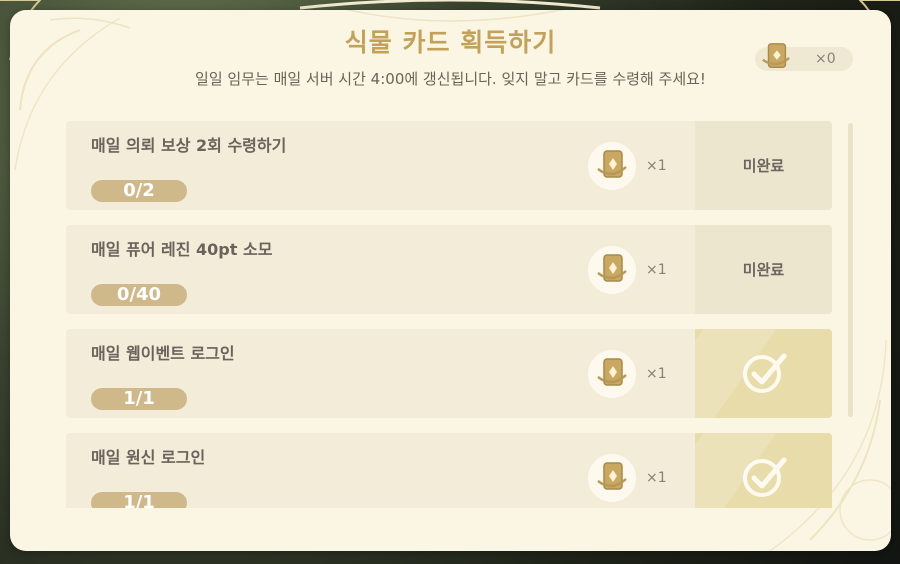 The height and width of the screenshot is (564, 900). Describe the element at coordinates (449, 470) in the screenshot. I see `task-row: 매일 원신 로그인 1/1 ×1` at that location.